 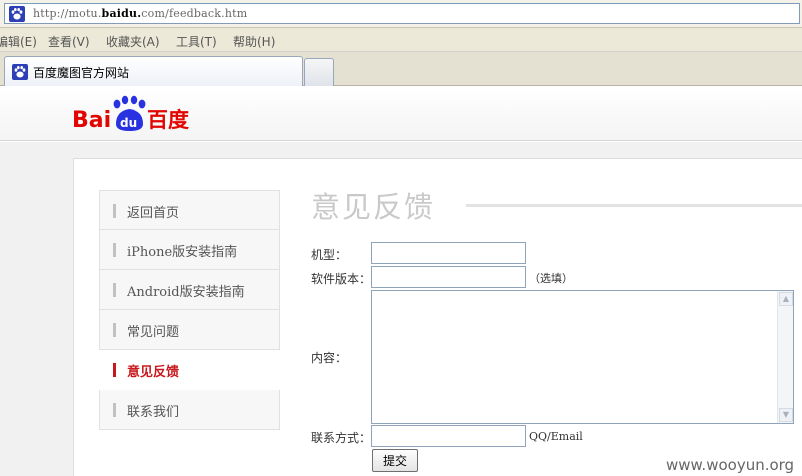 I want to click on menu-view: 查看(V), so click(x=69, y=41).